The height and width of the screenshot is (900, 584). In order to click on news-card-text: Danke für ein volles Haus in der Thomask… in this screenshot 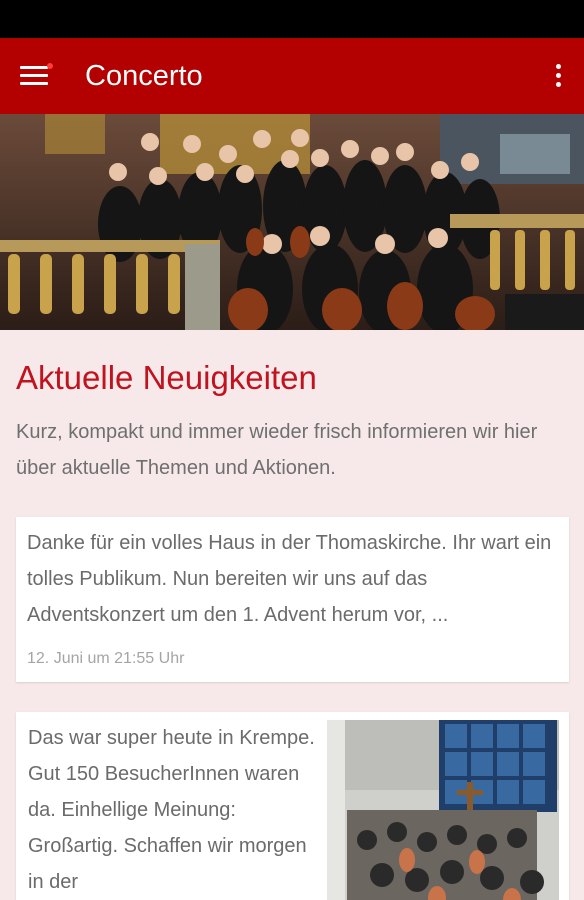, I will do `click(289, 579)`.